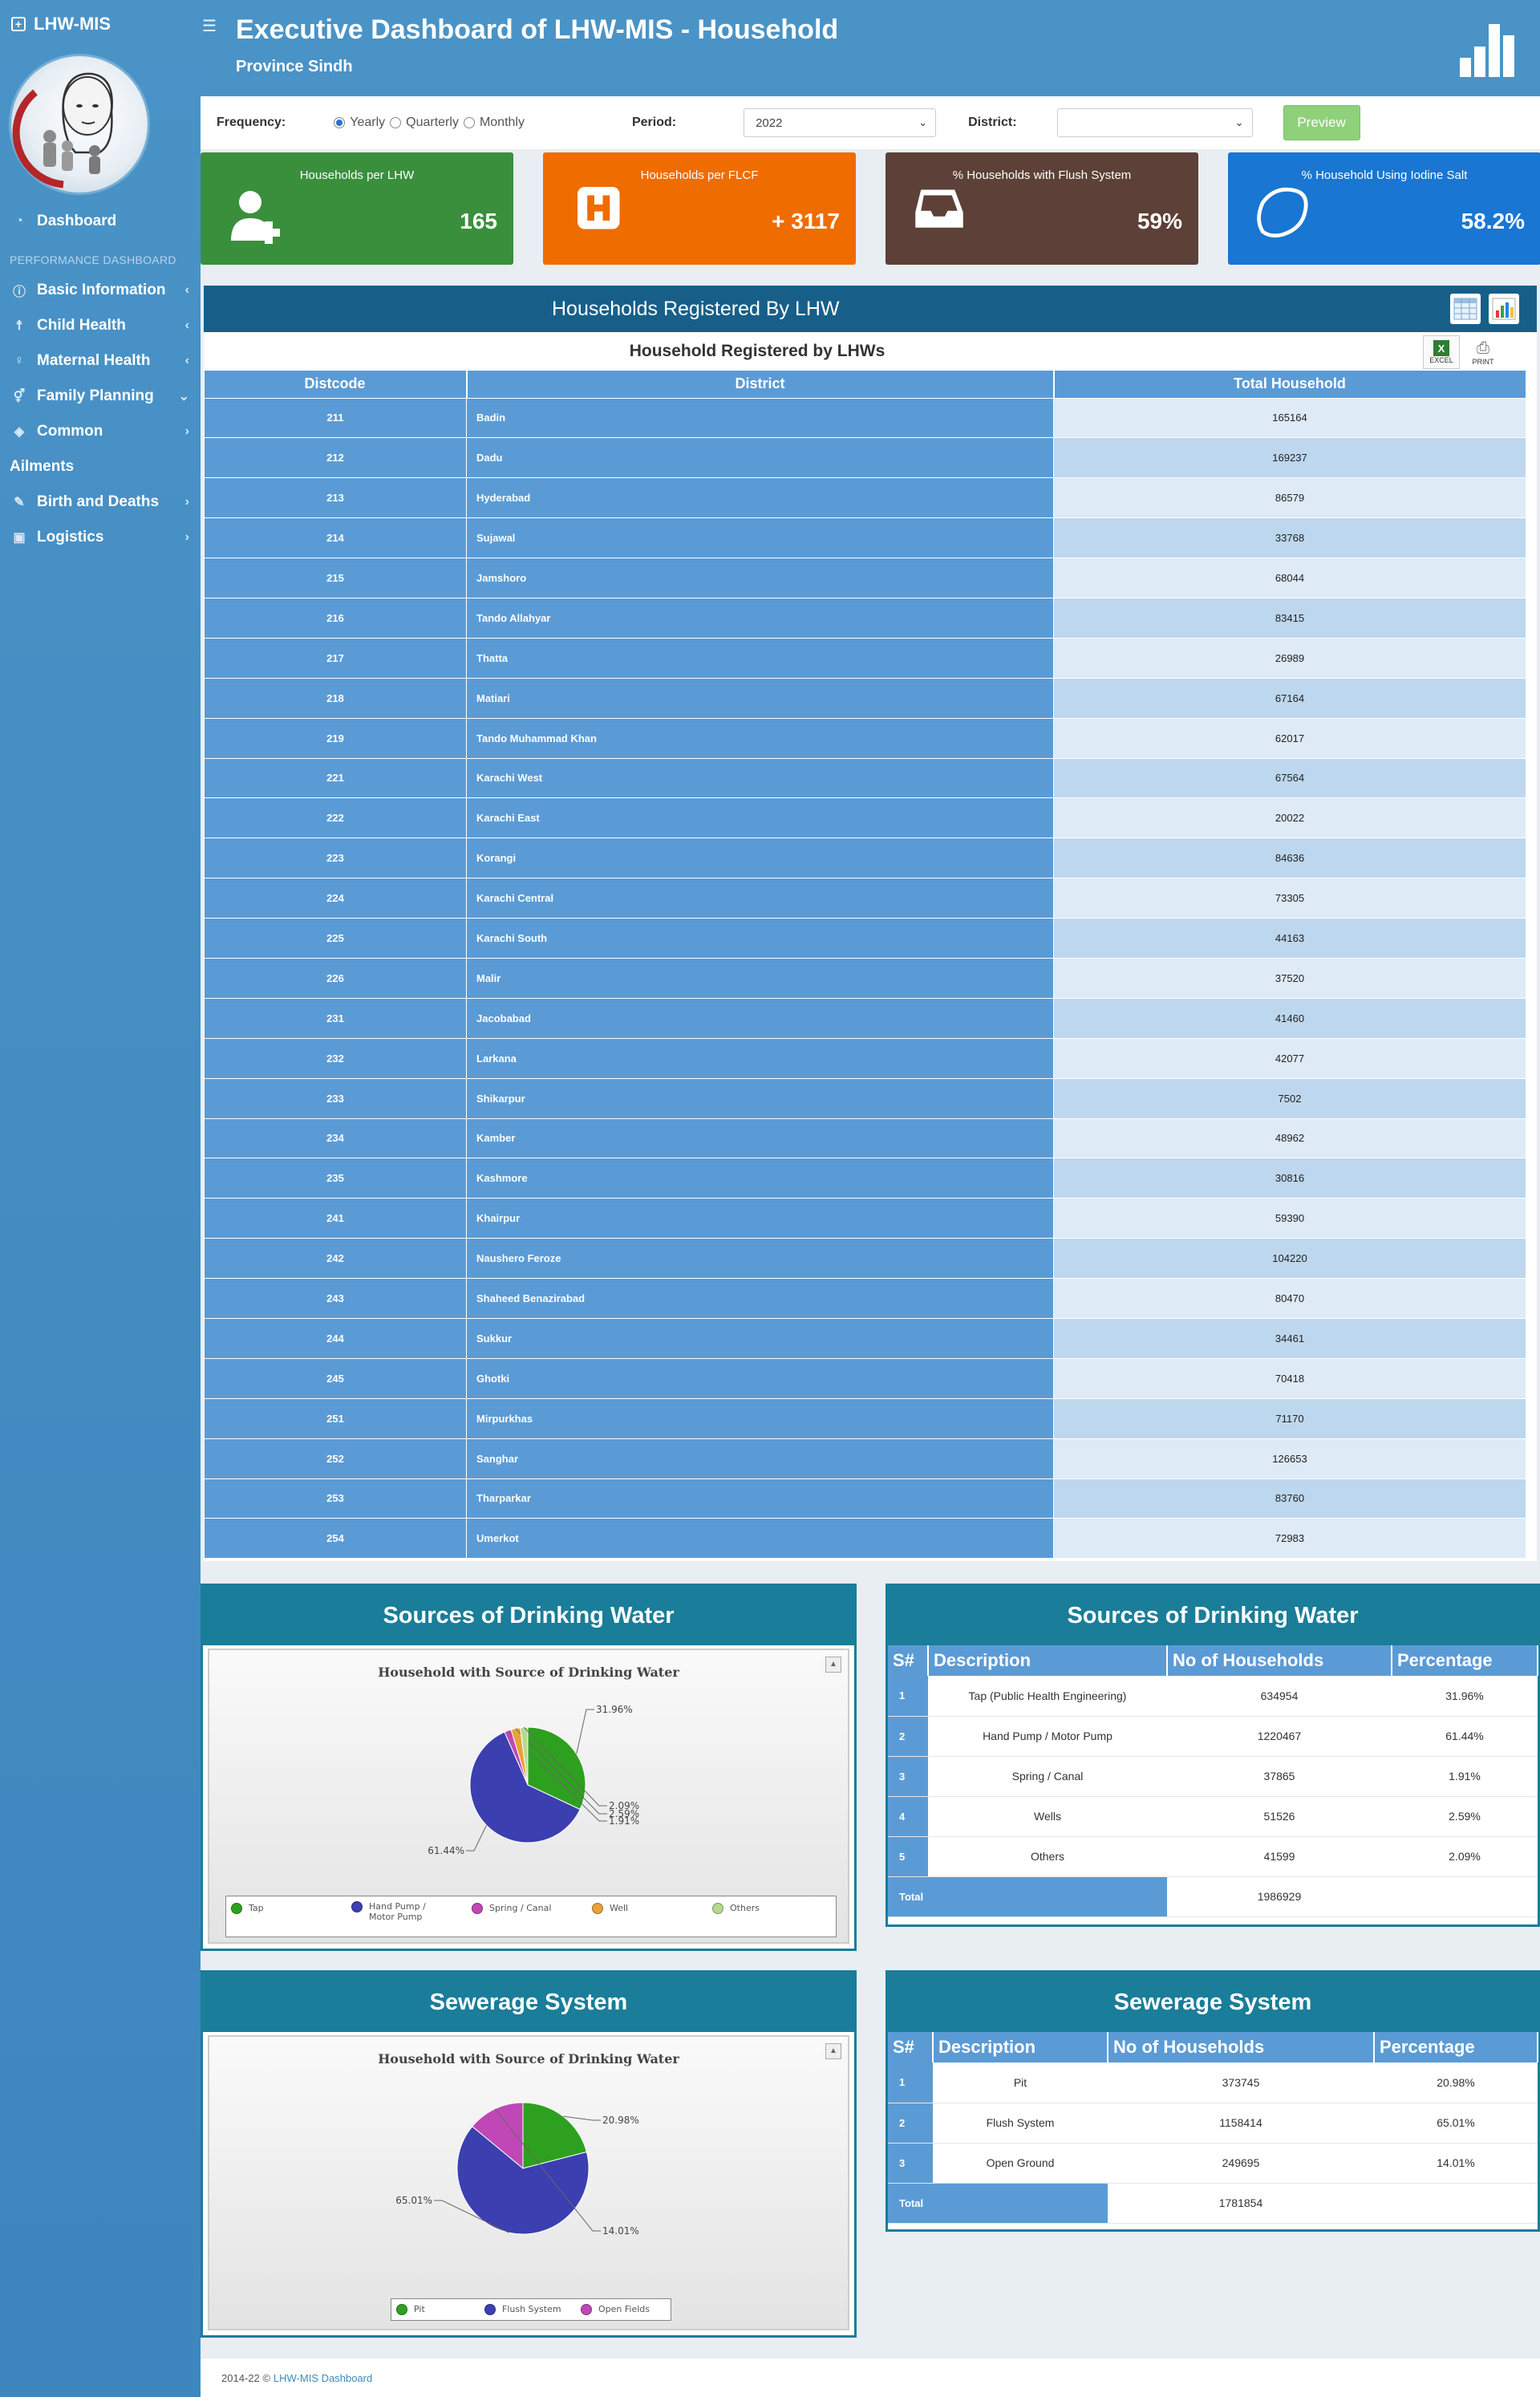 The height and width of the screenshot is (2397, 1540). I want to click on column-header: Total Household, so click(1290, 384).